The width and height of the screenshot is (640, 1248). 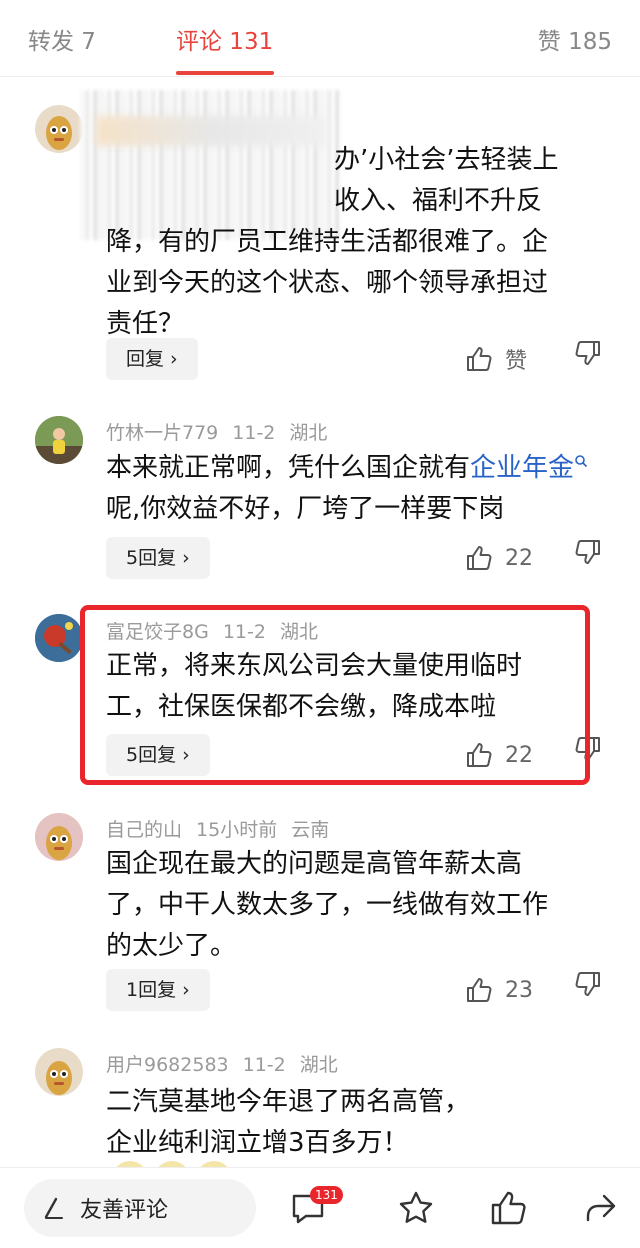 What do you see at coordinates (53, 1208) in the screenshot?
I see `pen-icon` at bounding box center [53, 1208].